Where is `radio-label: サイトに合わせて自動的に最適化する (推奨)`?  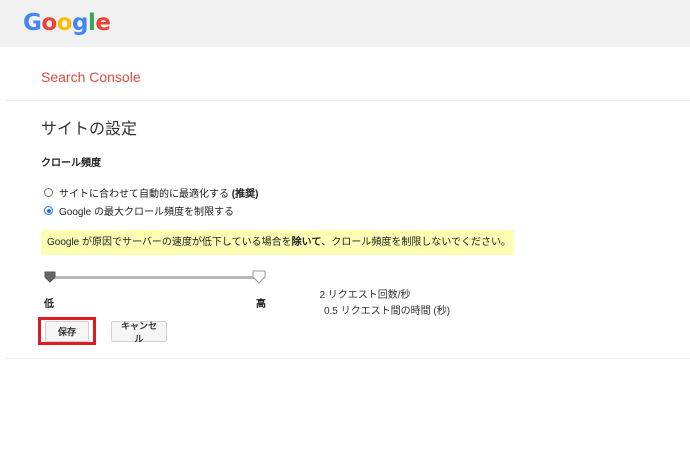
radio-label: サイトに合わせて自動的に最適化する (推奨) is located at coordinates (158, 192).